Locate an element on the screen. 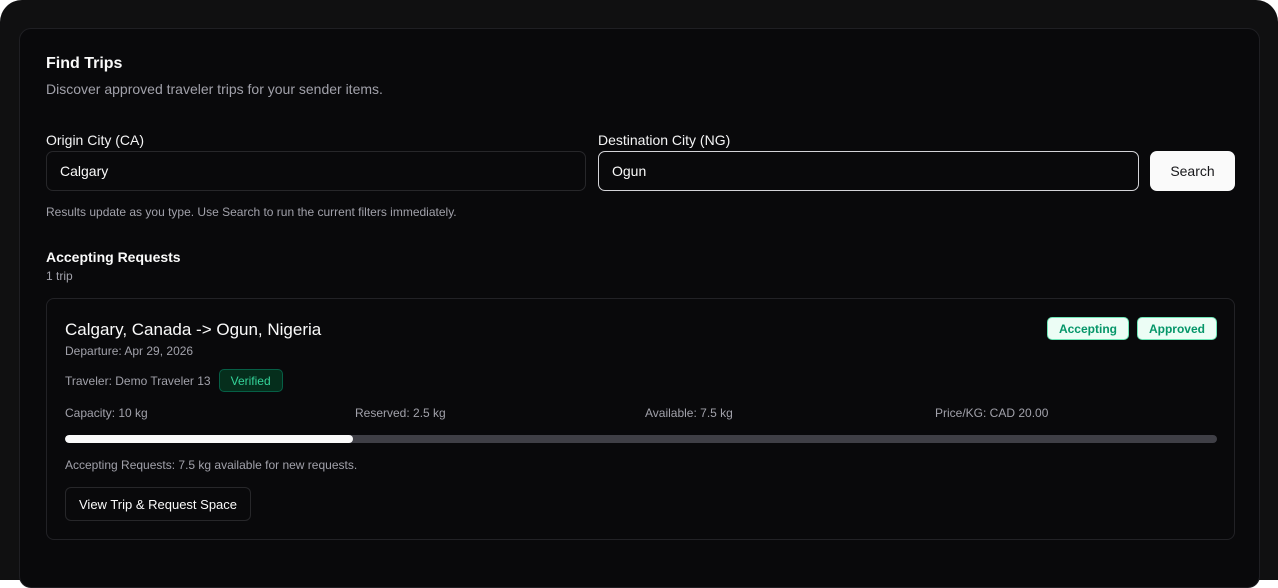  origin-city-label: Origin City (CA) is located at coordinates (95, 140).